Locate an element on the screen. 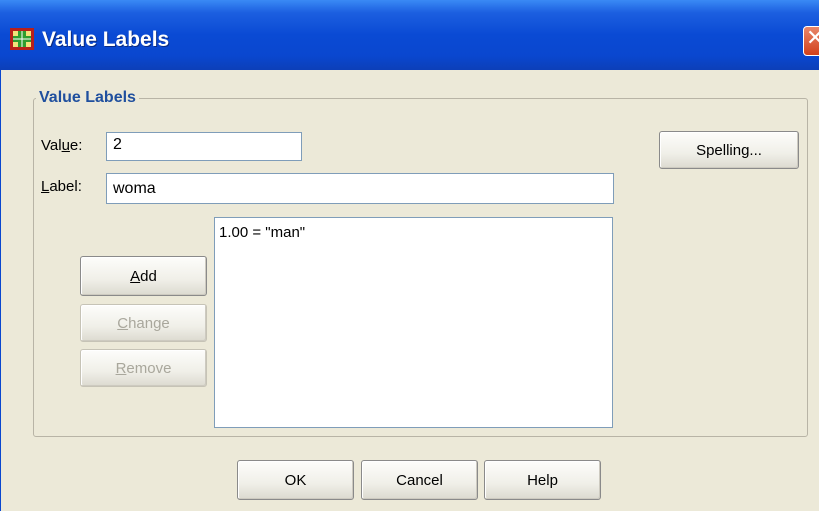 This screenshot has width=819, height=511. list-item: 1.00 = "man" is located at coordinates (413, 232).